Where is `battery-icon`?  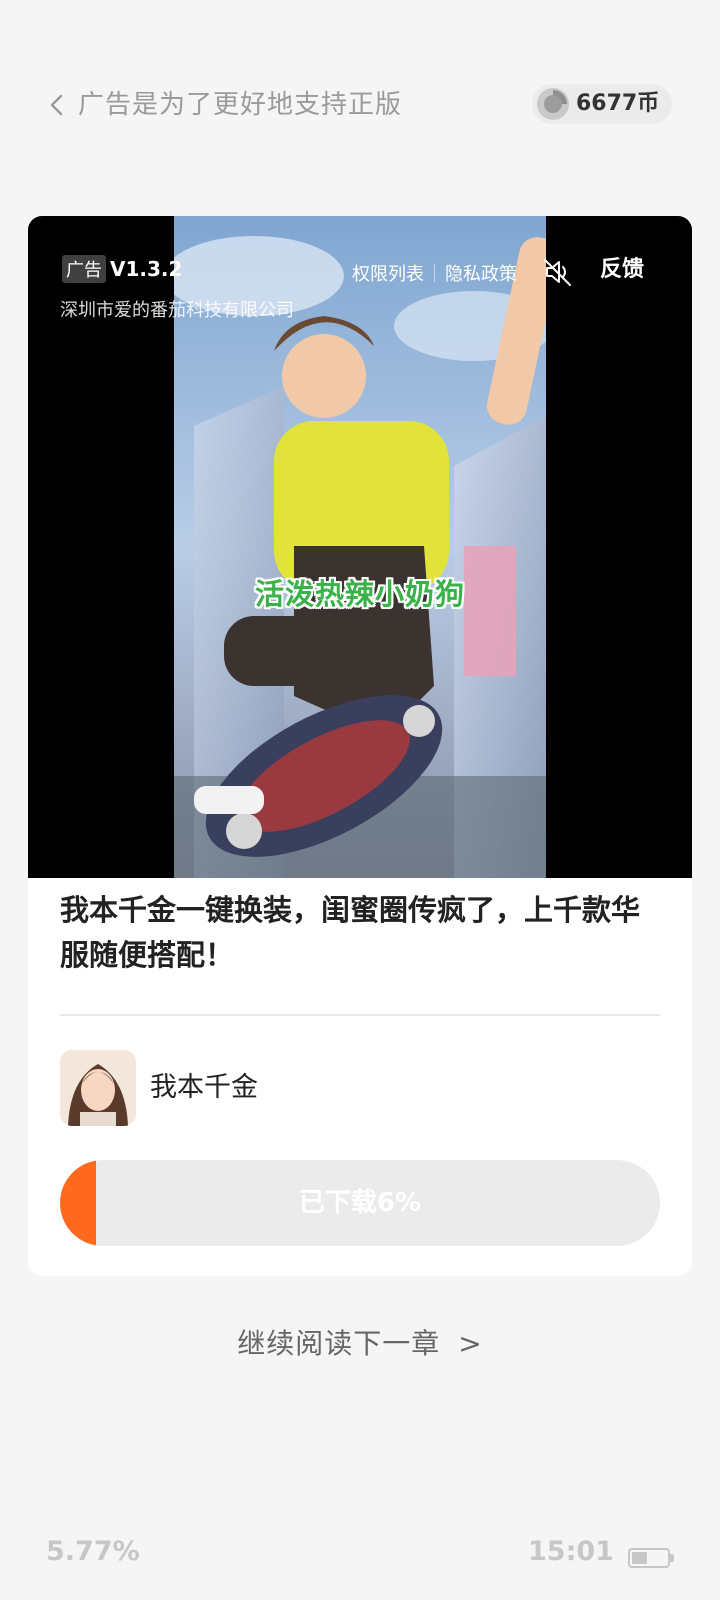
battery-icon is located at coordinates (651, 1558).